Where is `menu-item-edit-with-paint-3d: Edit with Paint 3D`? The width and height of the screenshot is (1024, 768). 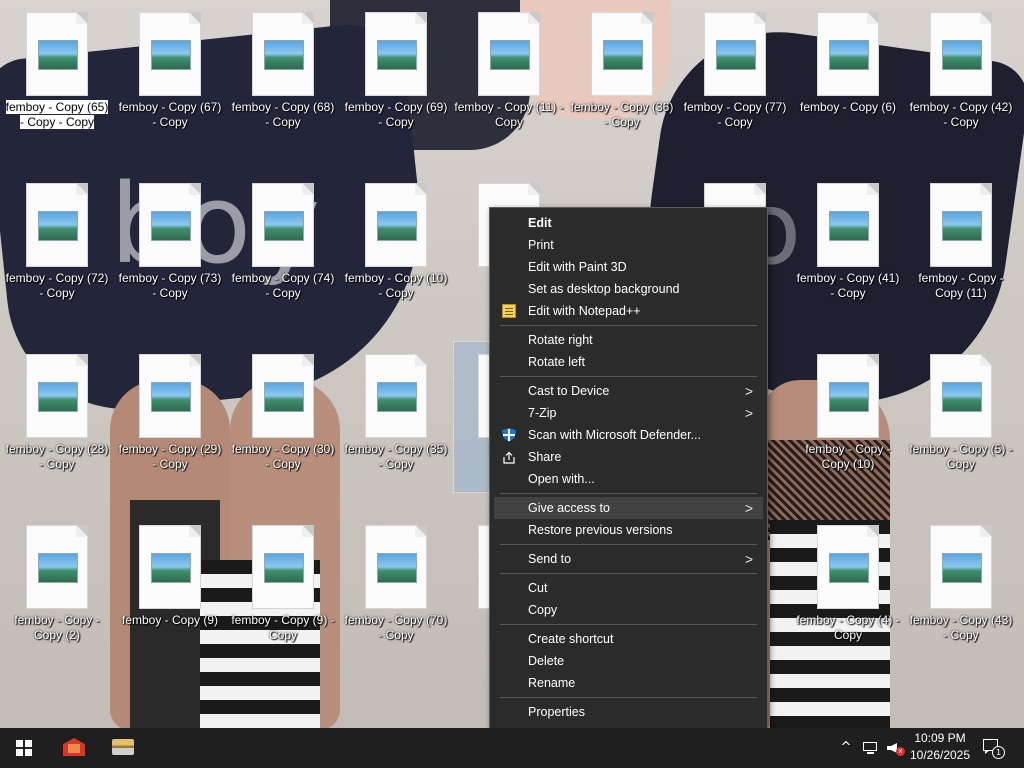 menu-item-edit-with-paint-3d: Edit with Paint 3D is located at coordinates (628, 267).